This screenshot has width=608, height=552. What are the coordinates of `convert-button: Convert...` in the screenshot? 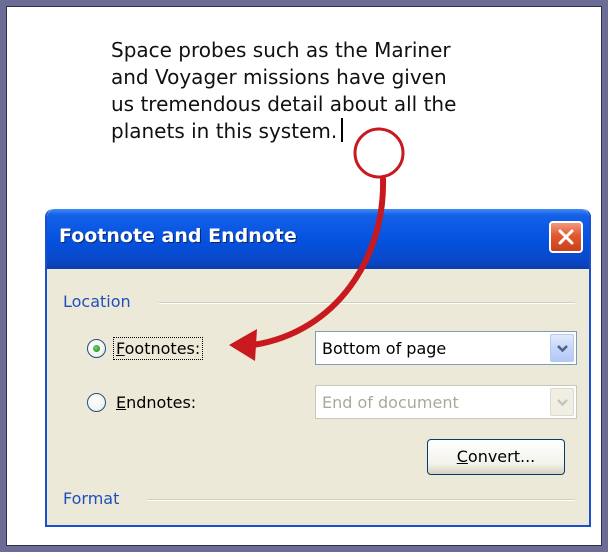 It's located at (496, 457).